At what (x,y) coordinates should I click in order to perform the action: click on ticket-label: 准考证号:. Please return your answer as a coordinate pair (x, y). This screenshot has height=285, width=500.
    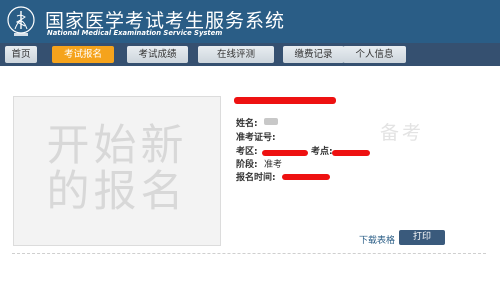
    Looking at the image, I should click on (256, 138).